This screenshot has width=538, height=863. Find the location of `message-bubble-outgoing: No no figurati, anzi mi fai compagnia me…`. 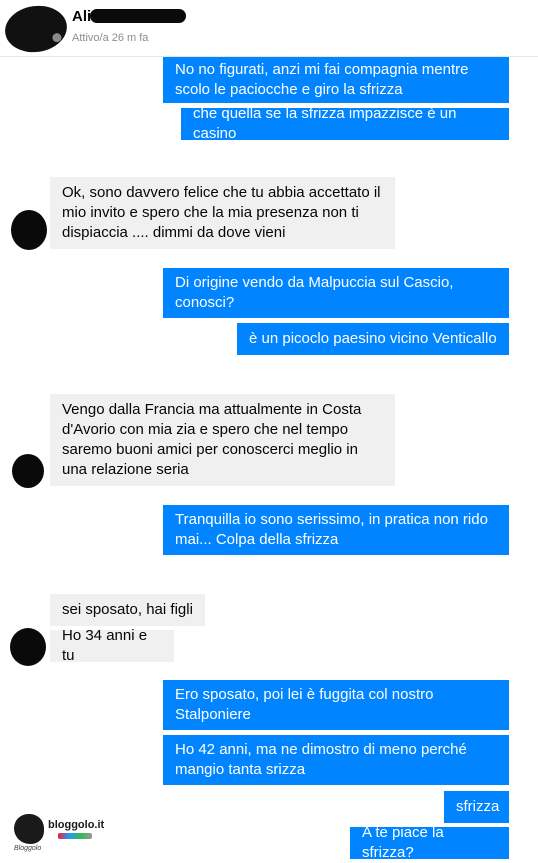

message-bubble-outgoing: No no figurati, anzi mi fai compagnia me… is located at coordinates (336, 80).